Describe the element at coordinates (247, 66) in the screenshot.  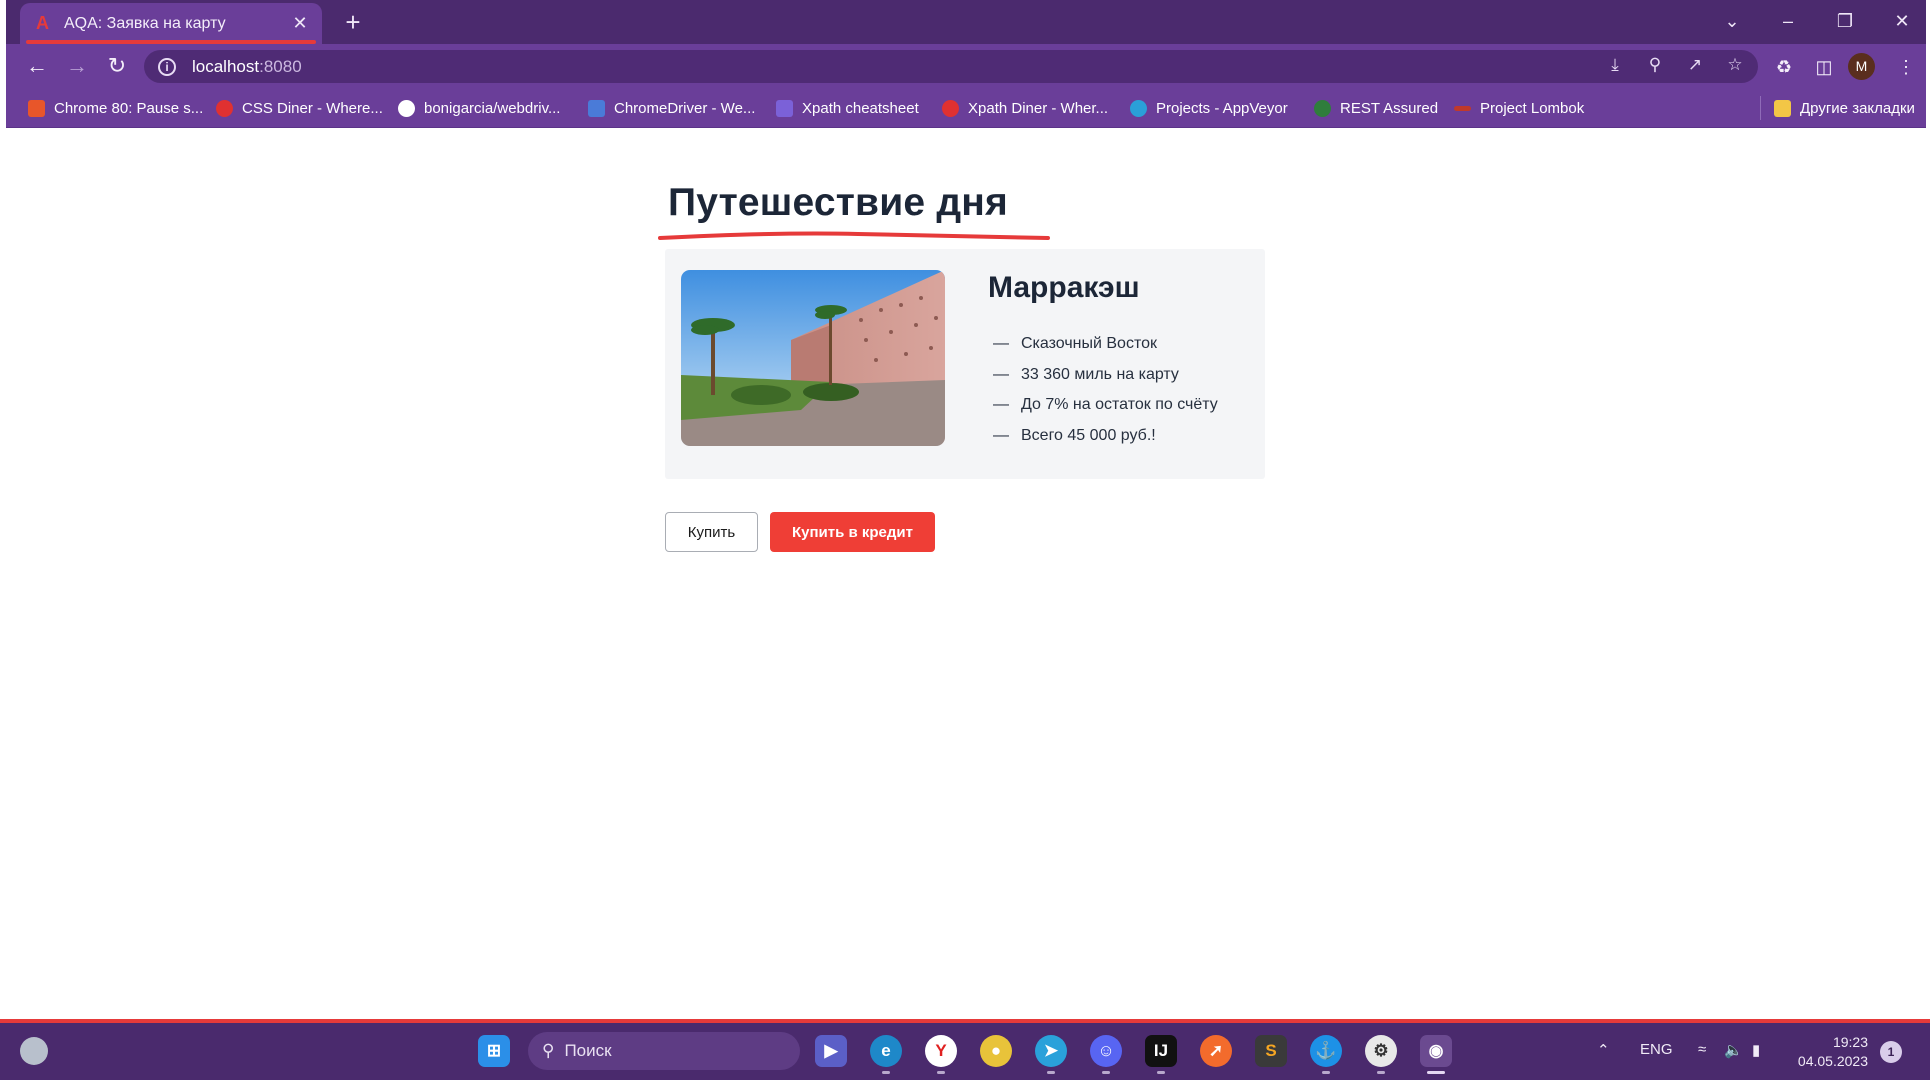
I see `address-url: localhost:8080` at that location.